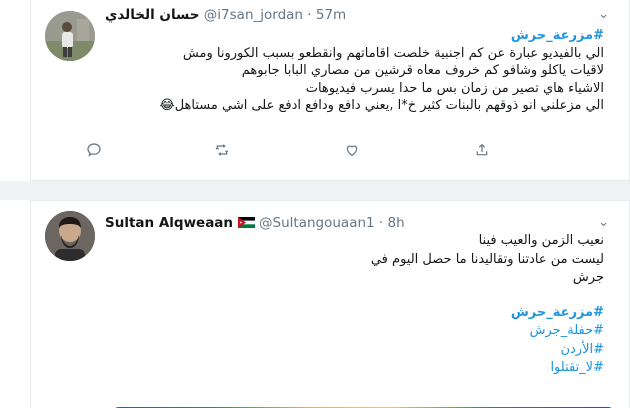 Image resolution: width=630 pixels, height=408 pixels. What do you see at coordinates (482, 150) in the screenshot?
I see `share-icon` at bounding box center [482, 150].